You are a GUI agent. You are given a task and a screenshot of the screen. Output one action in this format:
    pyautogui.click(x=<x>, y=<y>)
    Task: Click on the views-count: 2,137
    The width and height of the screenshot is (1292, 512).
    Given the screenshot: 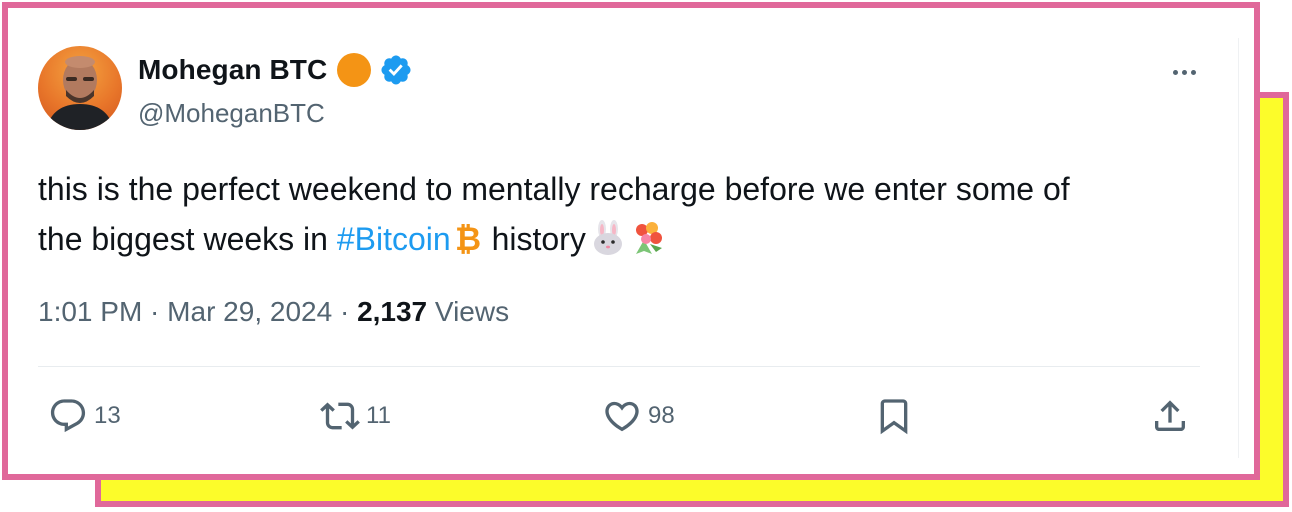 What is the action you would take?
    pyautogui.click(x=392, y=311)
    